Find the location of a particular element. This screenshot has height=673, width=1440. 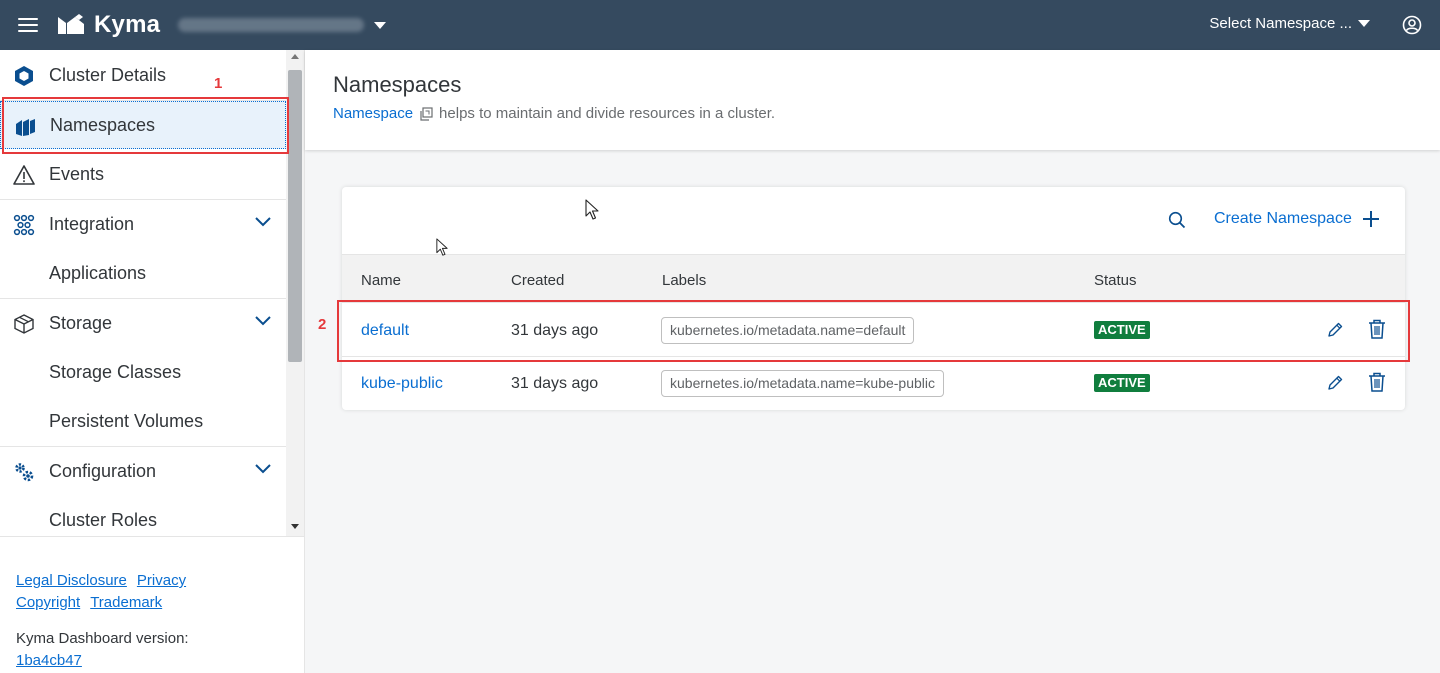

privacy-link: Privacy is located at coordinates (161, 581).